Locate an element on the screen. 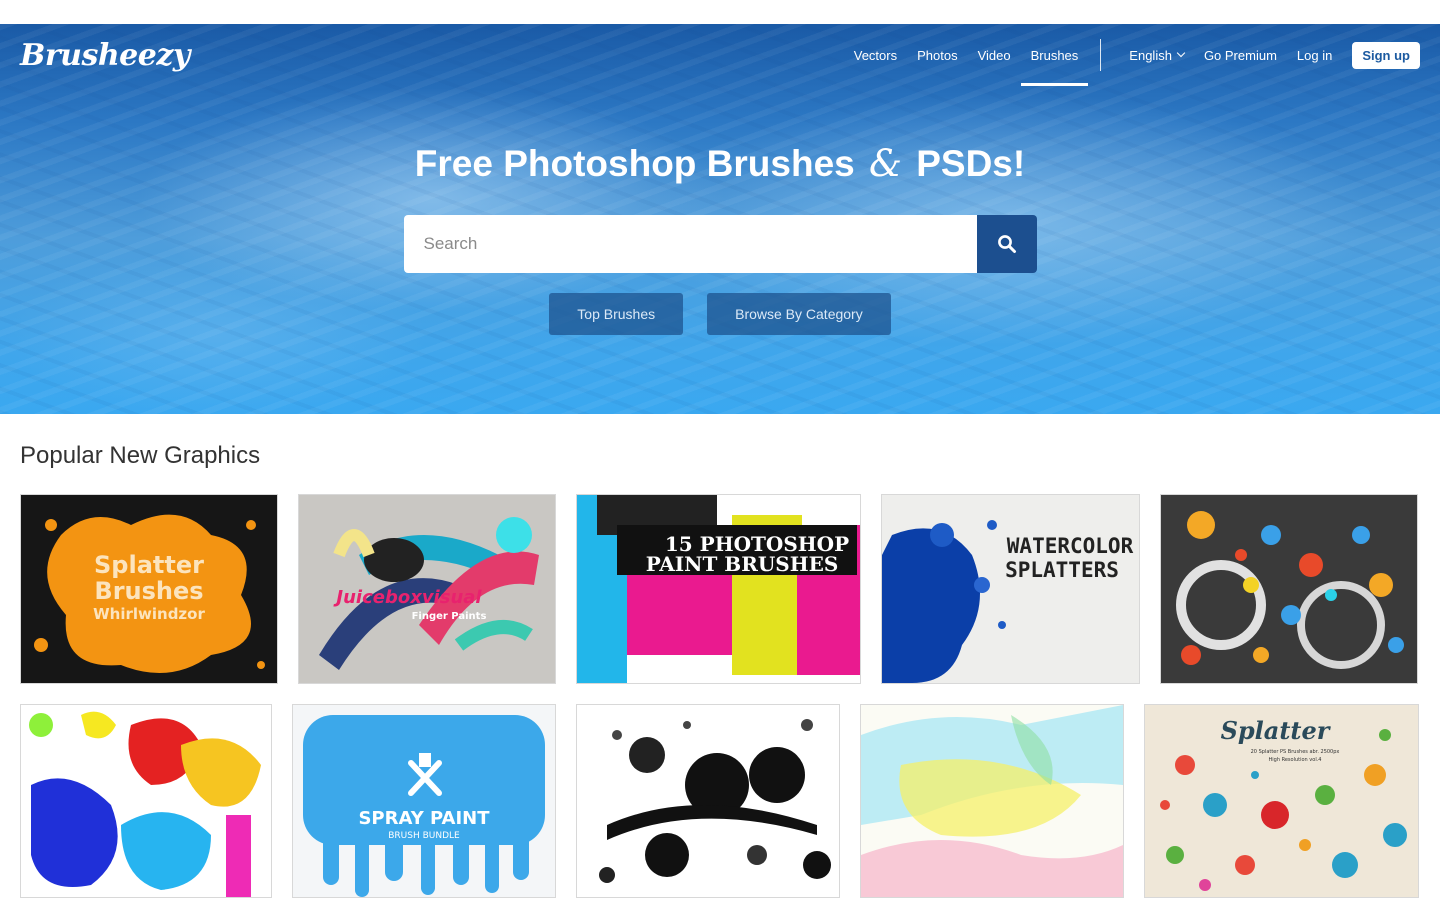 Image resolution: width=1440 pixels, height=900 pixels. thumbnail-image: SPRAY PAINT BRUSH BUNDLE is located at coordinates (424, 801).